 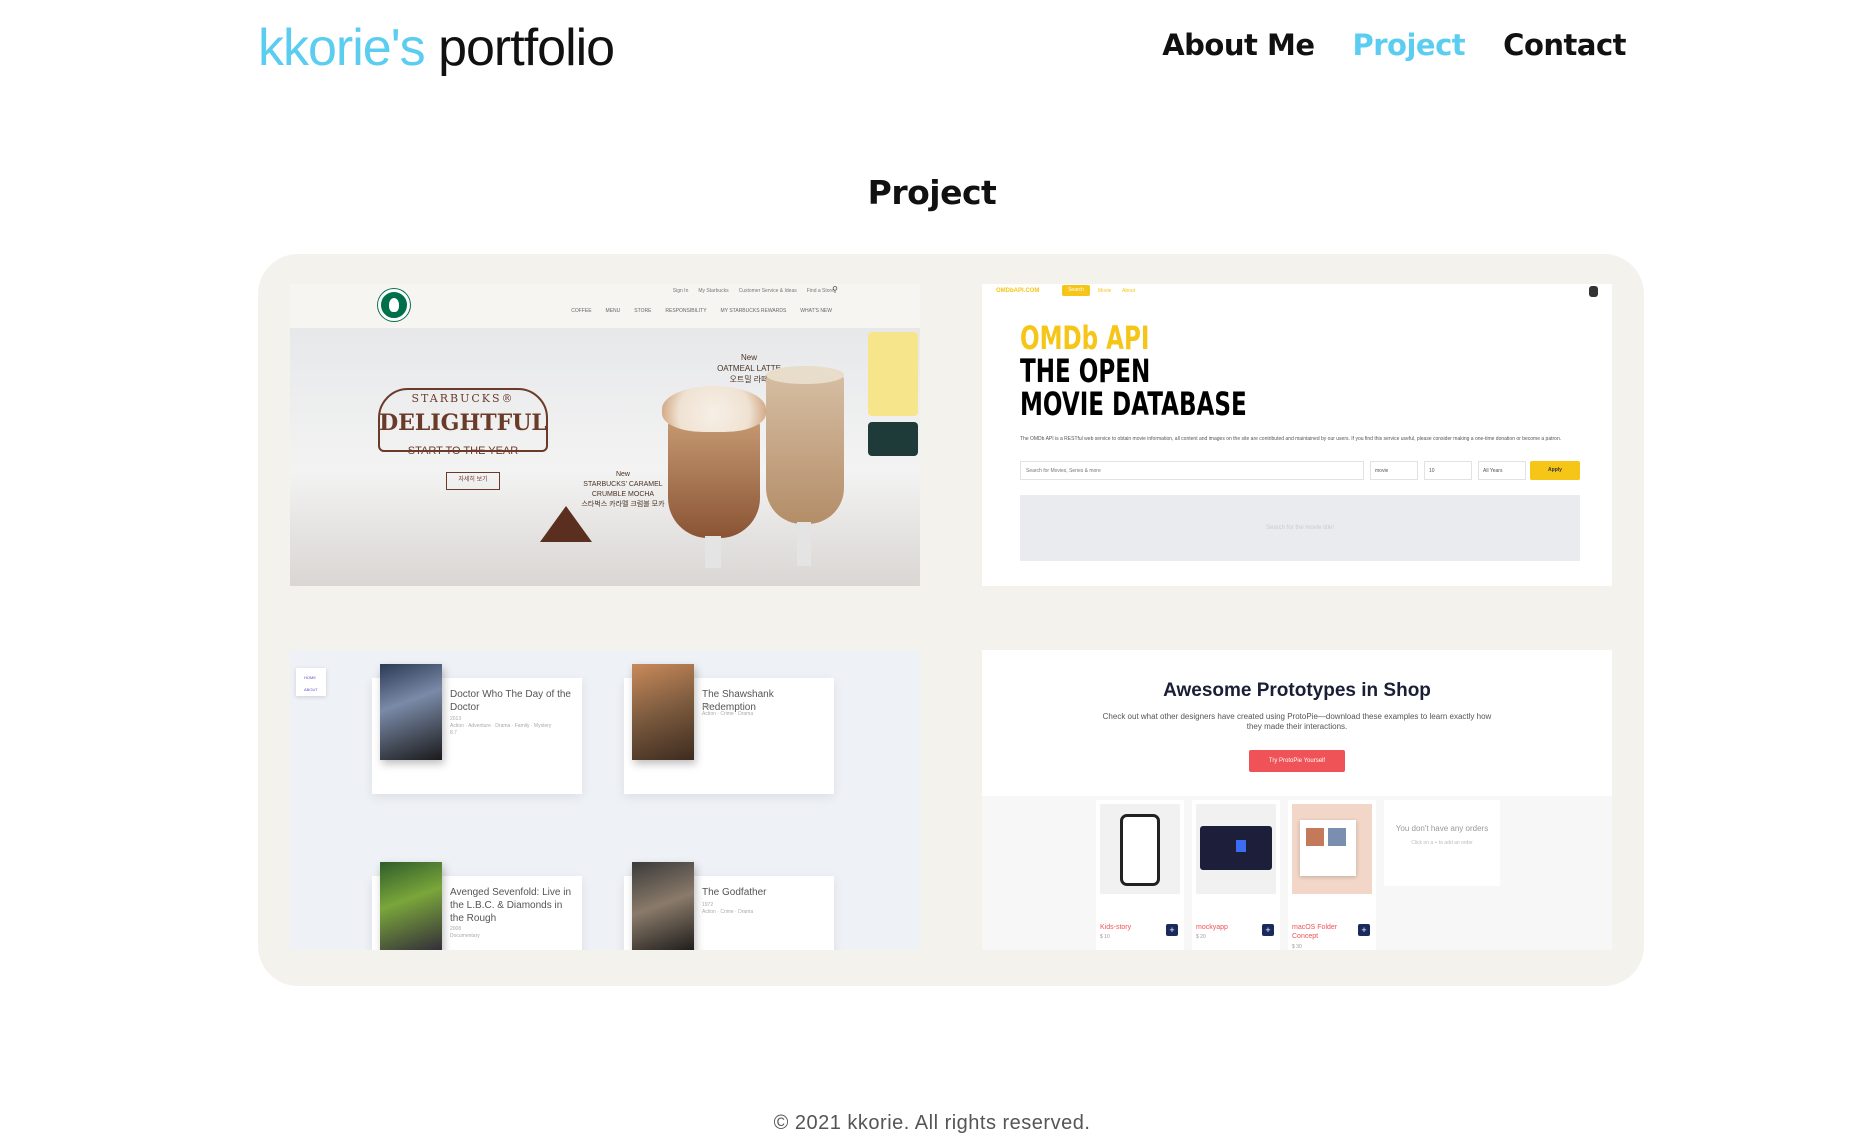 What do you see at coordinates (463, 398) in the screenshot?
I see `starbucks-brand: STARBUCKS®` at bounding box center [463, 398].